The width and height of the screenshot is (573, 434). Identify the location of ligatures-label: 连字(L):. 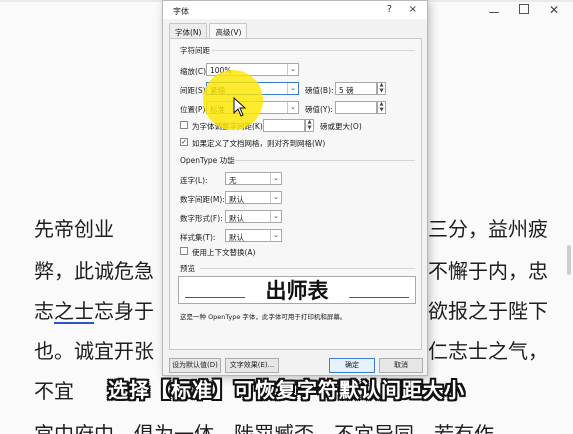
(194, 180).